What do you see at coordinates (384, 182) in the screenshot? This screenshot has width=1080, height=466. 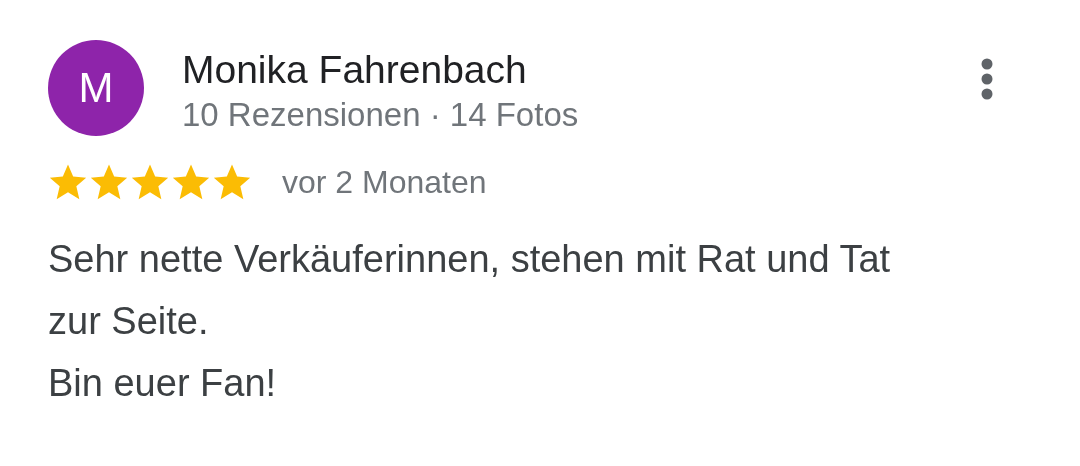 I see `review-date: vor 2 Monaten` at bounding box center [384, 182].